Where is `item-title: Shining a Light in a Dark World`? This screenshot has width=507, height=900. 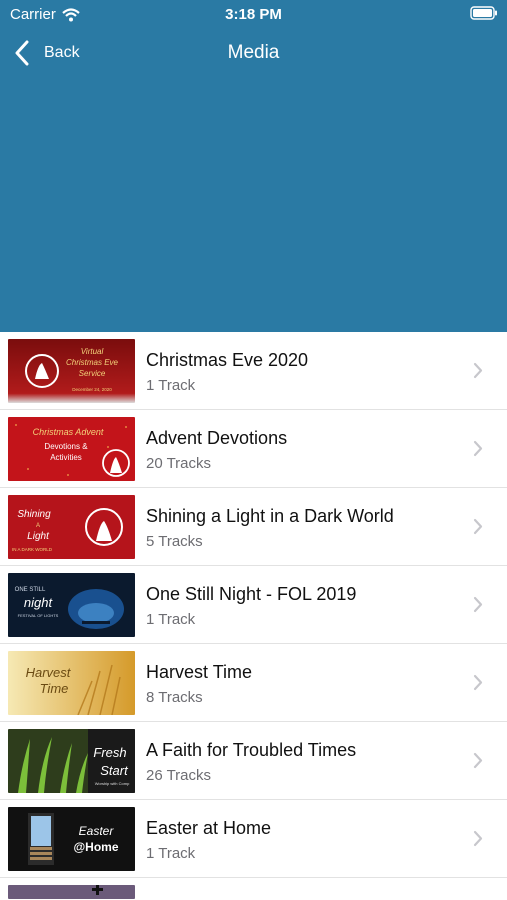 item-title: Shining a Light in a Dark World is located at coordinates (270, 516).